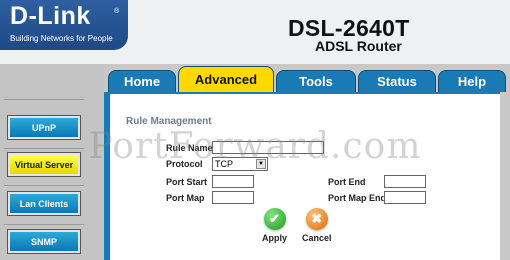 The image size is (510, 260). I want to click on rule-name-label: Rule Name, so click(189, 148).